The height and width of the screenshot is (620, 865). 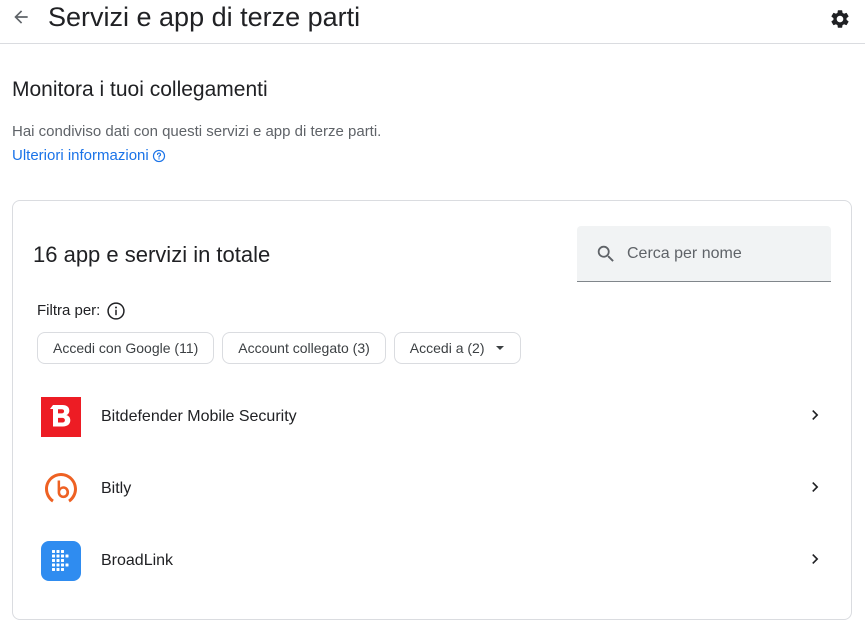 What do you see at coordinates (116, 488) in the screenshot?
I see `app-name: Bitly` at bounding box center [116, 488].